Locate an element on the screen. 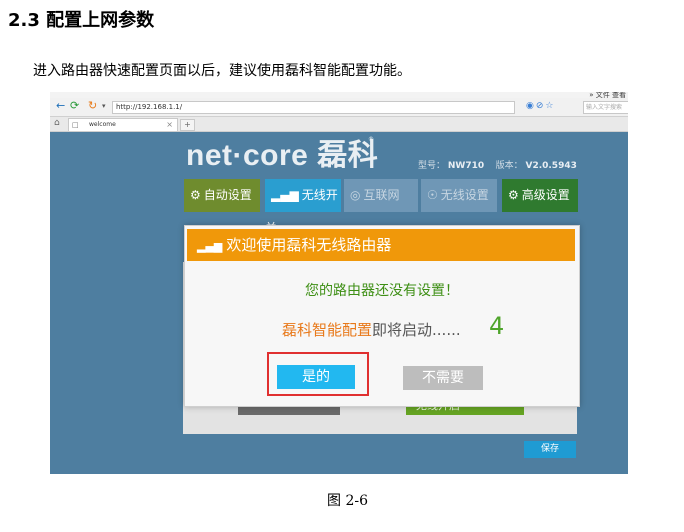  countdown-number: 4 is located at coordinates (497, 326).